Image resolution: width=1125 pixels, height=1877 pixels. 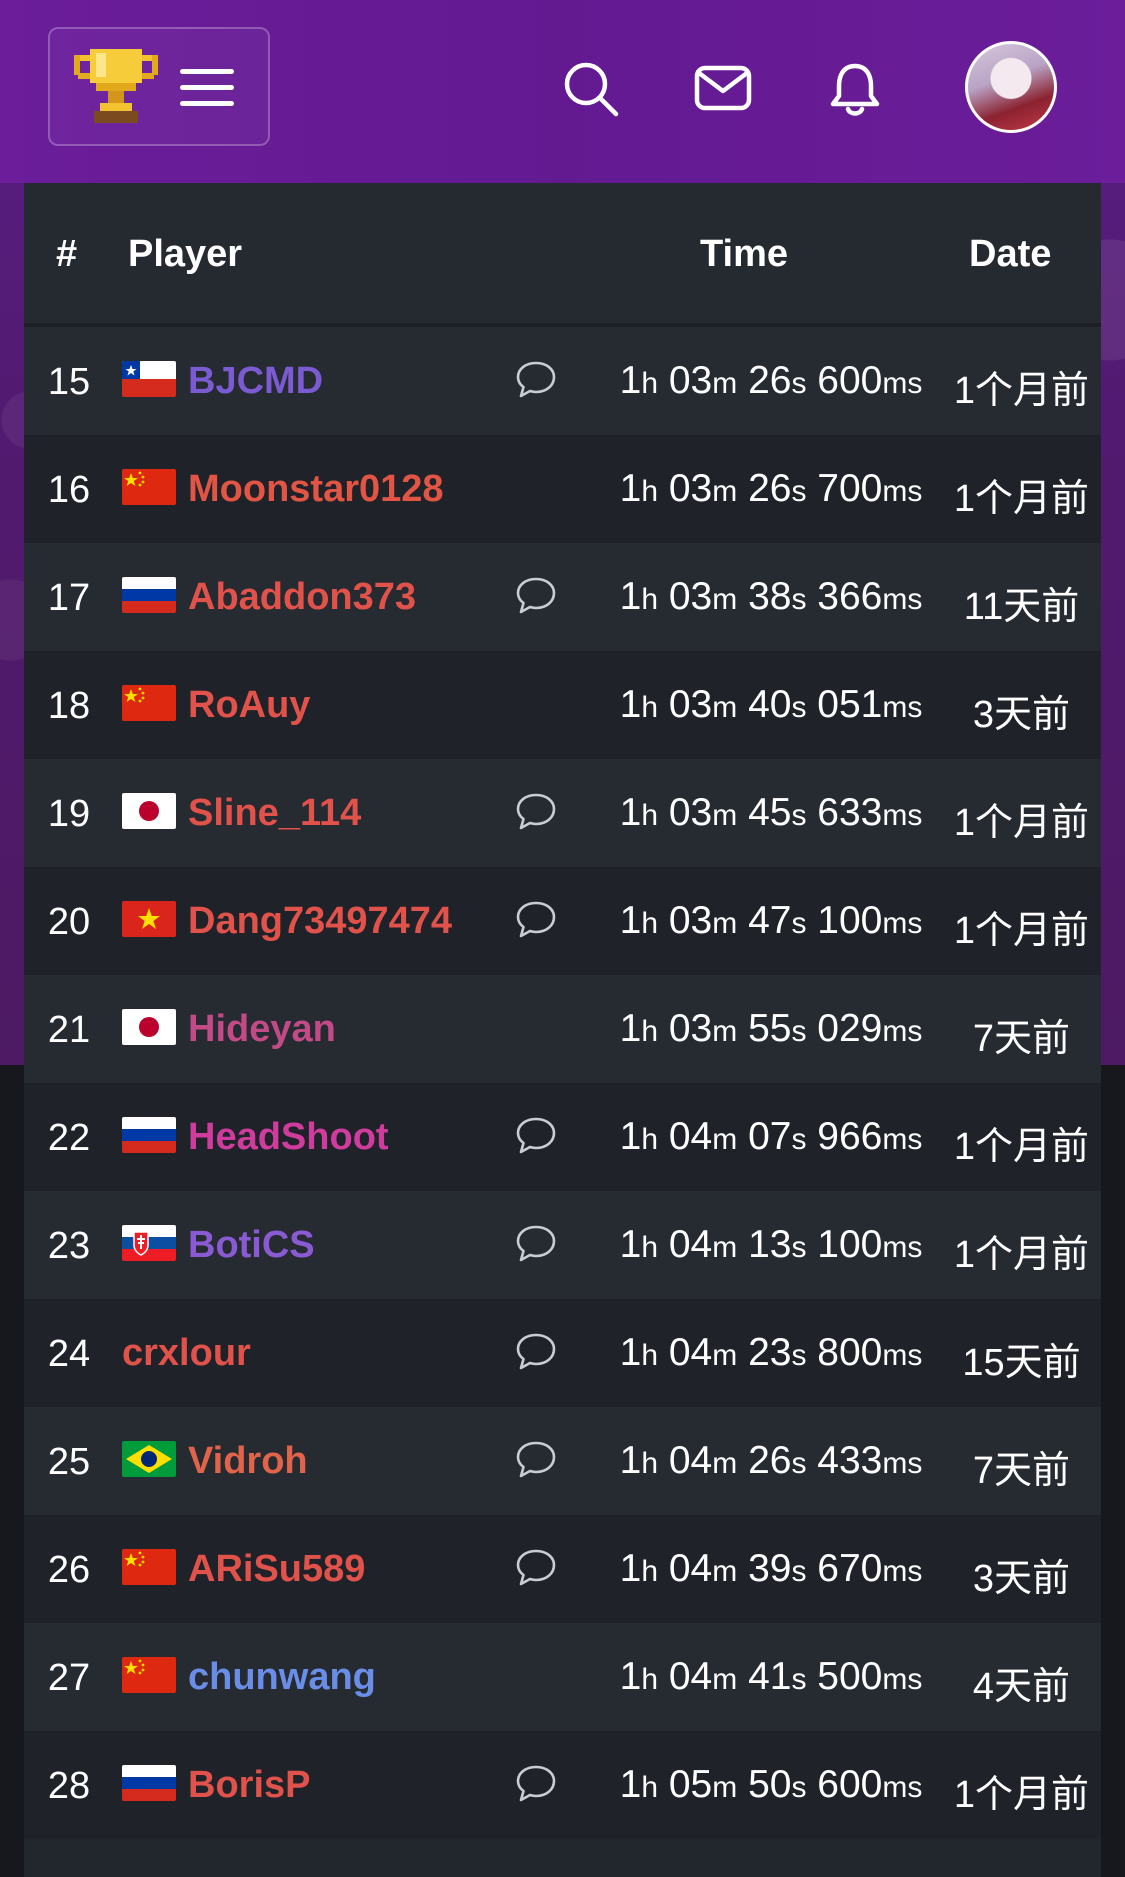 What do you see at coordinates (288, 1137) in the screenshot?
I see `player-name-link: HeadShoot` at bounding box center [288, 1137].